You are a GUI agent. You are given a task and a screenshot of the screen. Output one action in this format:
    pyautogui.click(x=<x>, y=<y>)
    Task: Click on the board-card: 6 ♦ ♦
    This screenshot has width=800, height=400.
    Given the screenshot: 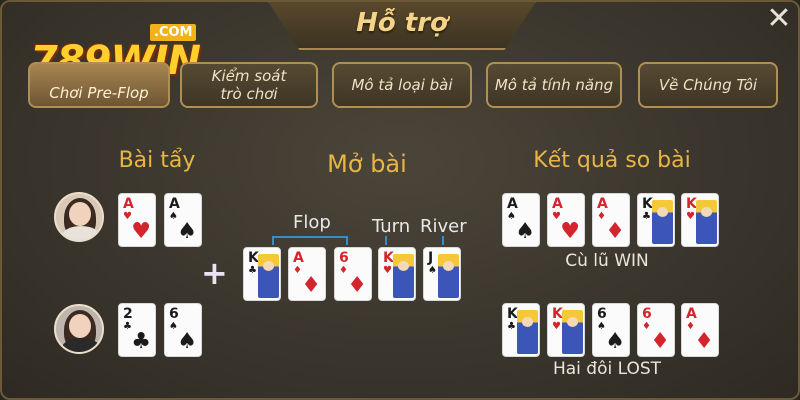 What is the action you would take?
    pyautogui.click(x=353, y=274)
    